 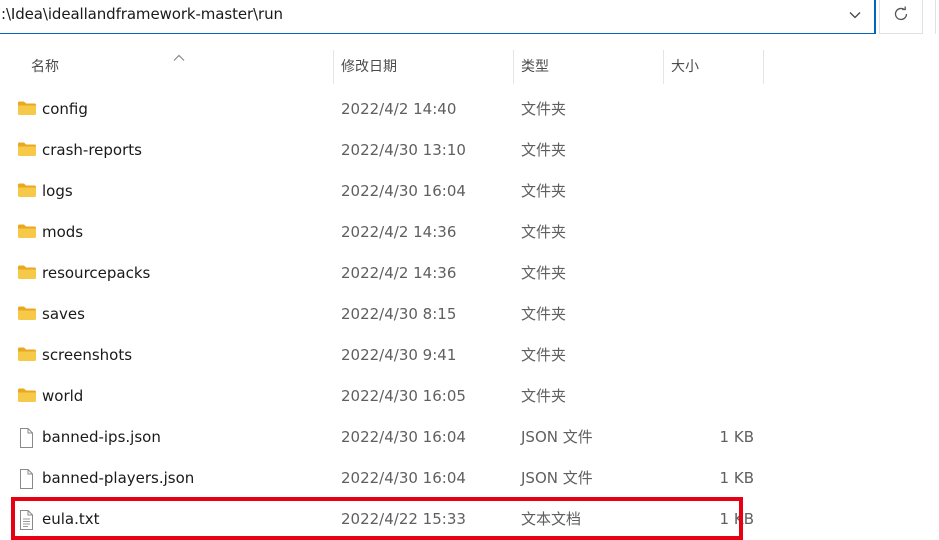 I want to click on file-name: saves, so click(x=63, y=314).